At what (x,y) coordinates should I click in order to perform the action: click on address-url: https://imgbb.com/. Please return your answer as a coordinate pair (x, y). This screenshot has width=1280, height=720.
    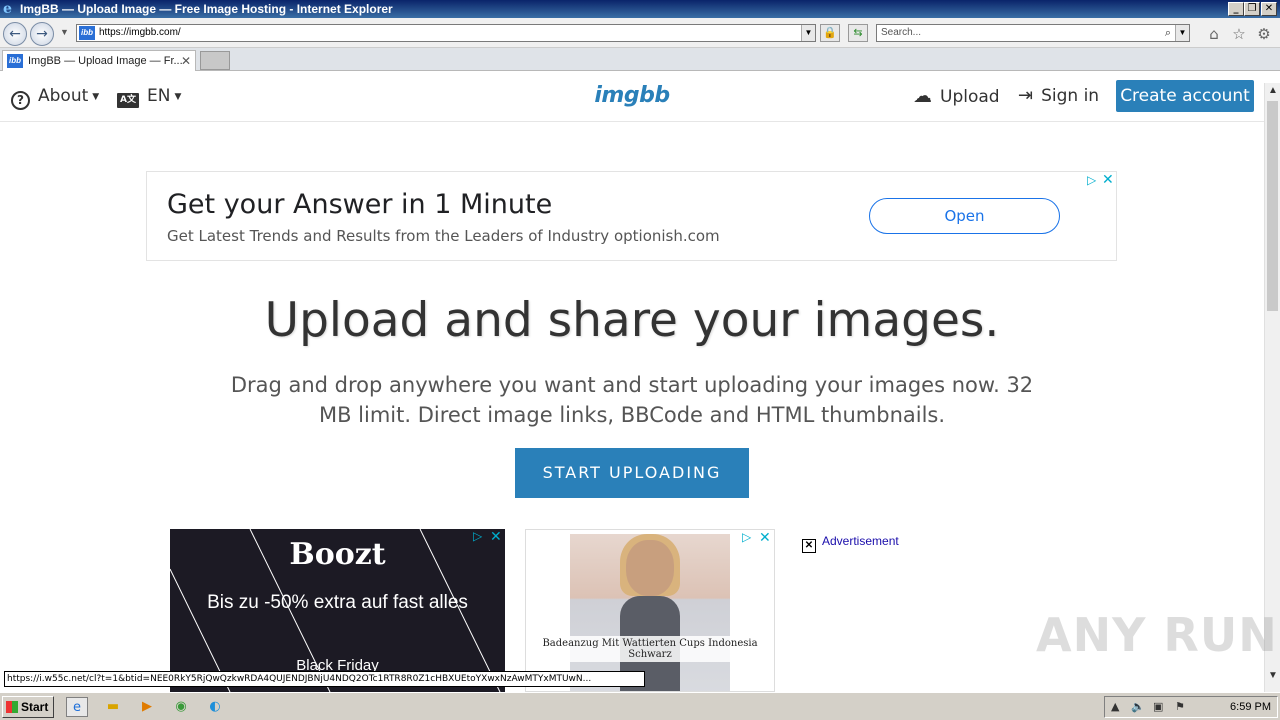
    Looking at the image, I should click on (140, 32).